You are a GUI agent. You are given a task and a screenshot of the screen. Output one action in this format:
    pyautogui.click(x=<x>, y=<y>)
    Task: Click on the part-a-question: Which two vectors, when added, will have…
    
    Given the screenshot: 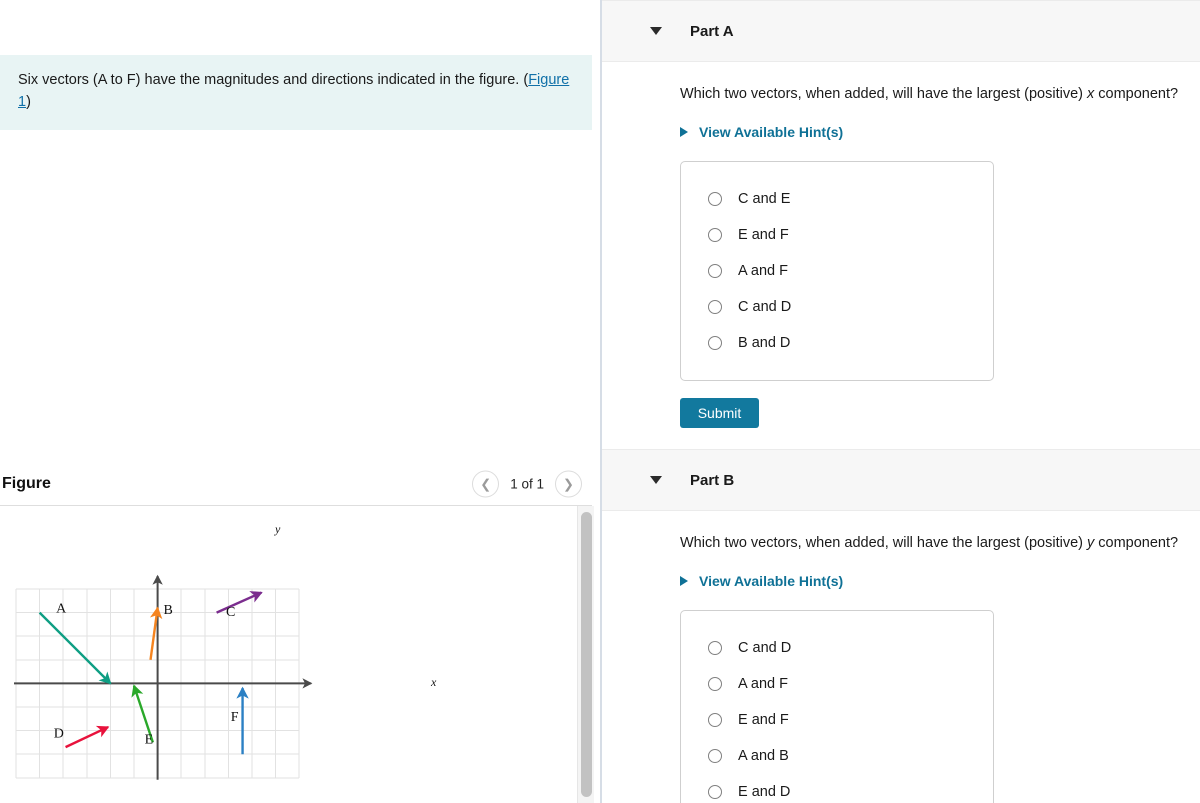 What is the action you would take?
    pyautogui.click(x=940, y=94)
    